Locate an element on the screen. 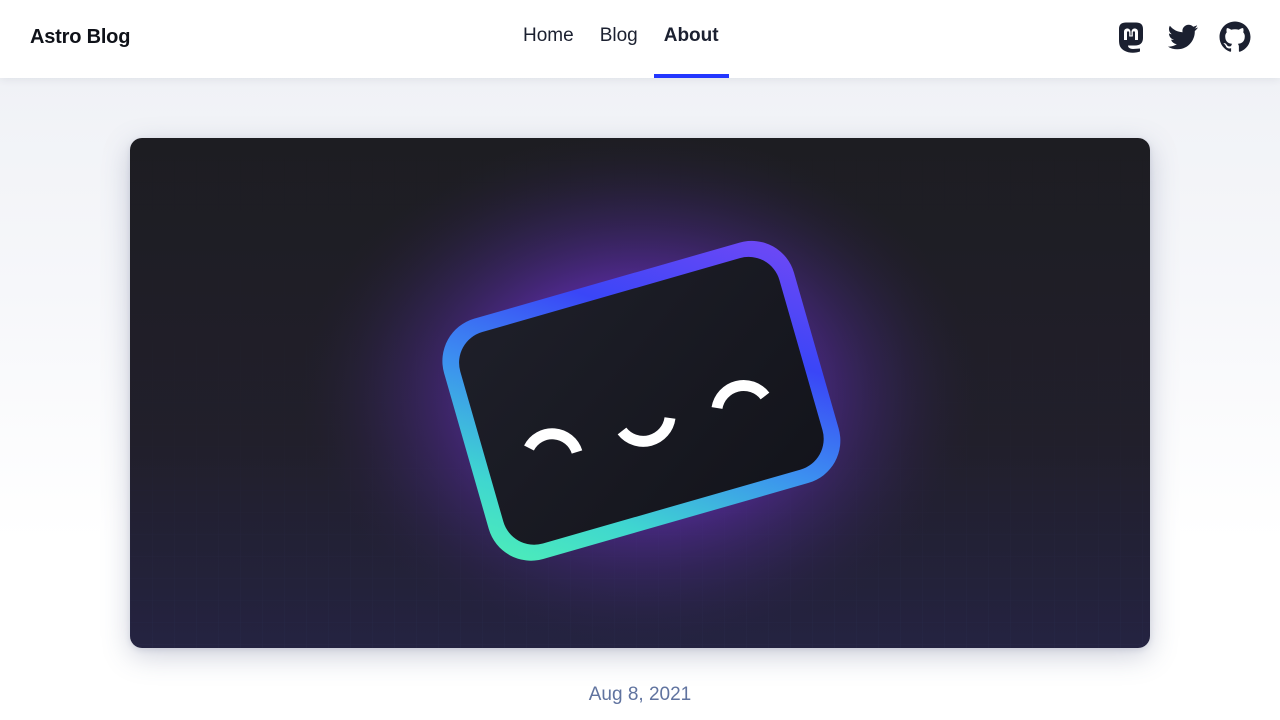 Image resolution: width=1280 pixels, height=720 pixels. nav-home-link: Home is located at coordinates (548, 39).